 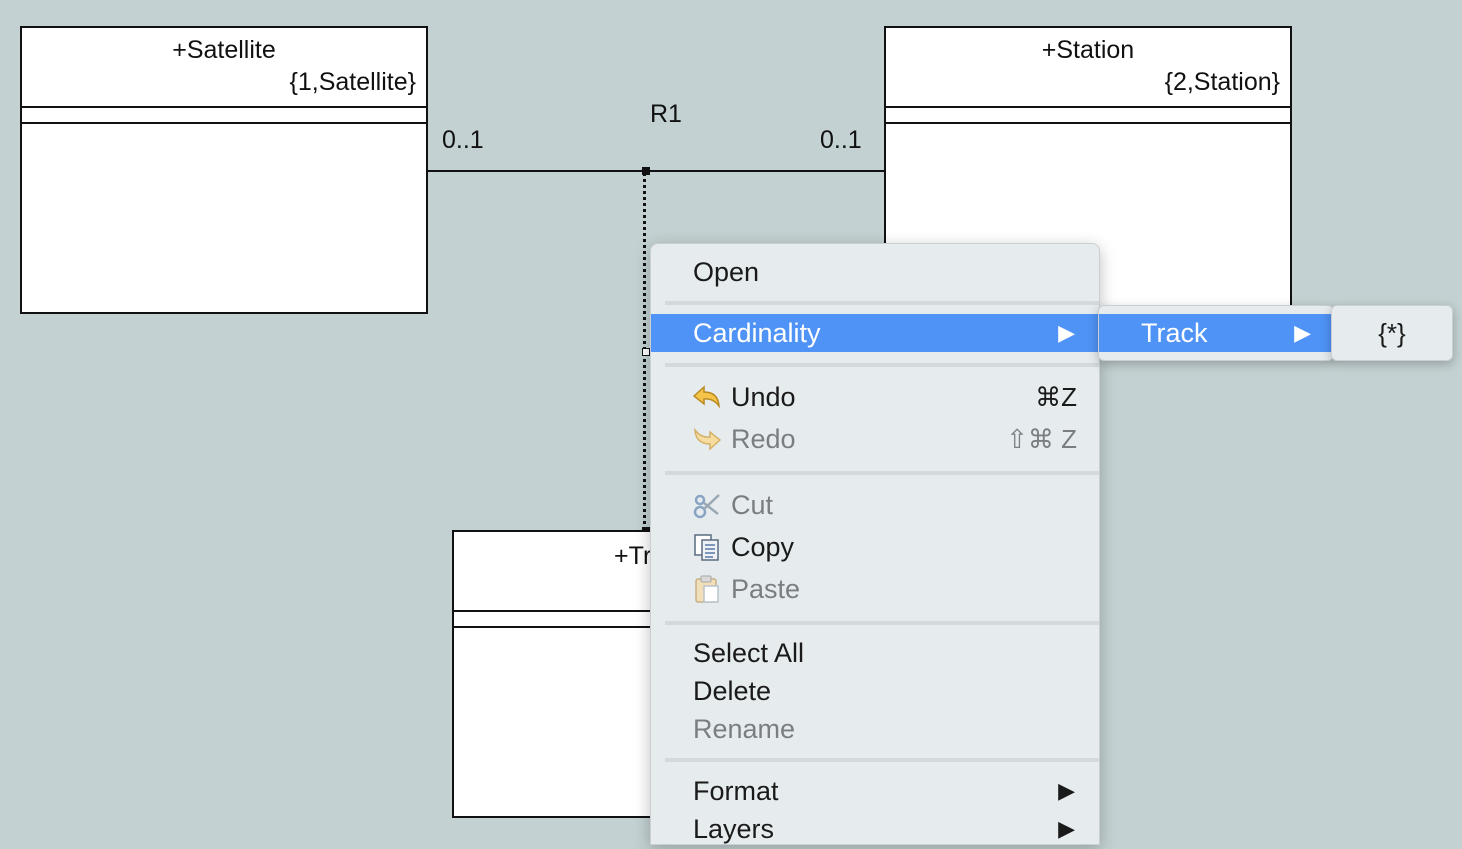 What do you see at coordinates (726, 271) in the screenshot?
I see `menu-item-label: Open` at bounding box center [726, 271].